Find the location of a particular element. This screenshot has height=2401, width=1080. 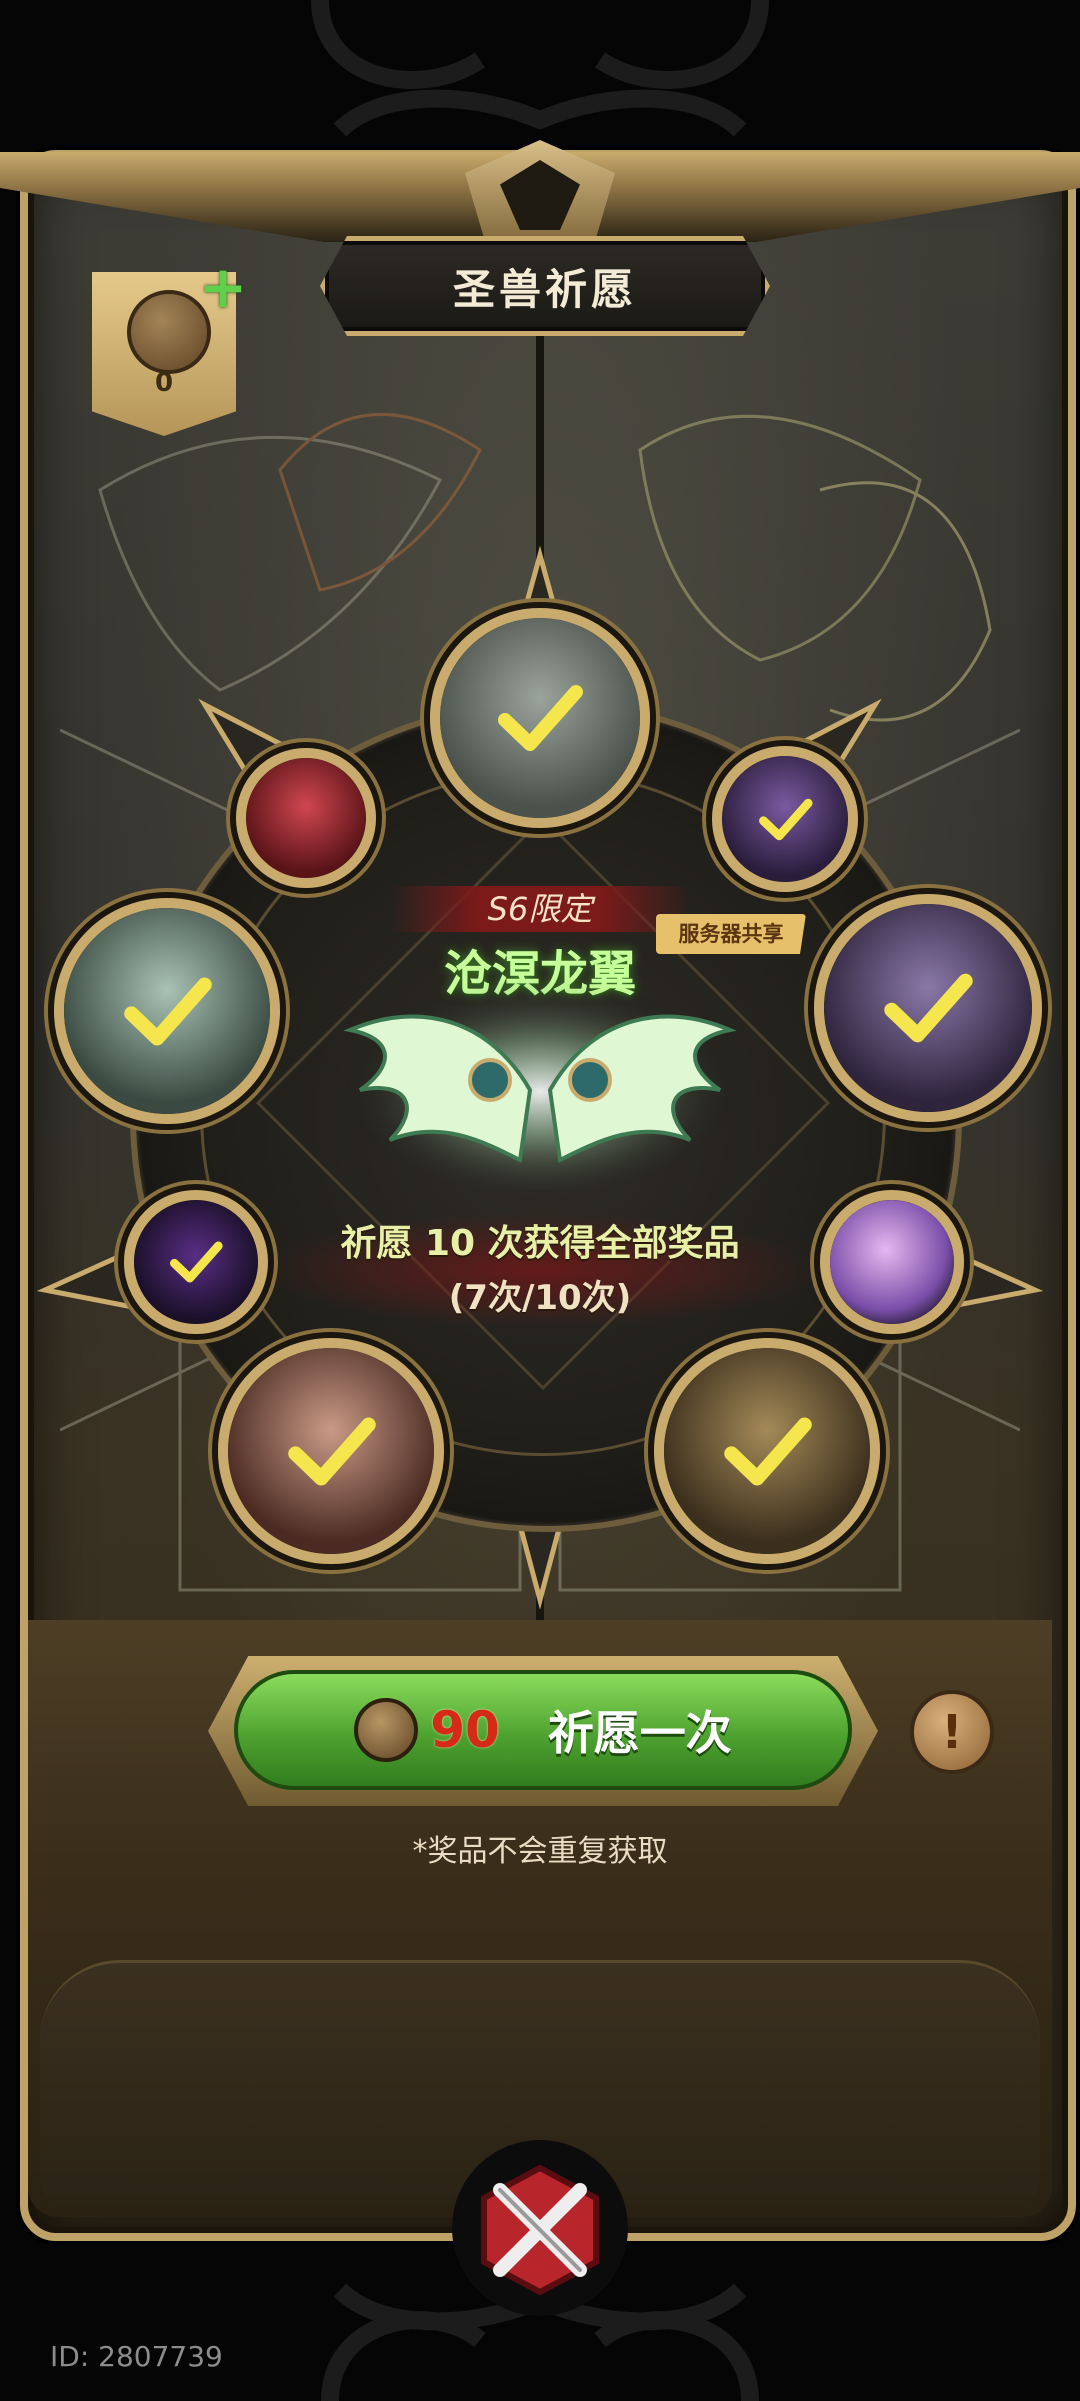

wish-cost: 90 is located at coordinates (465, 1730).